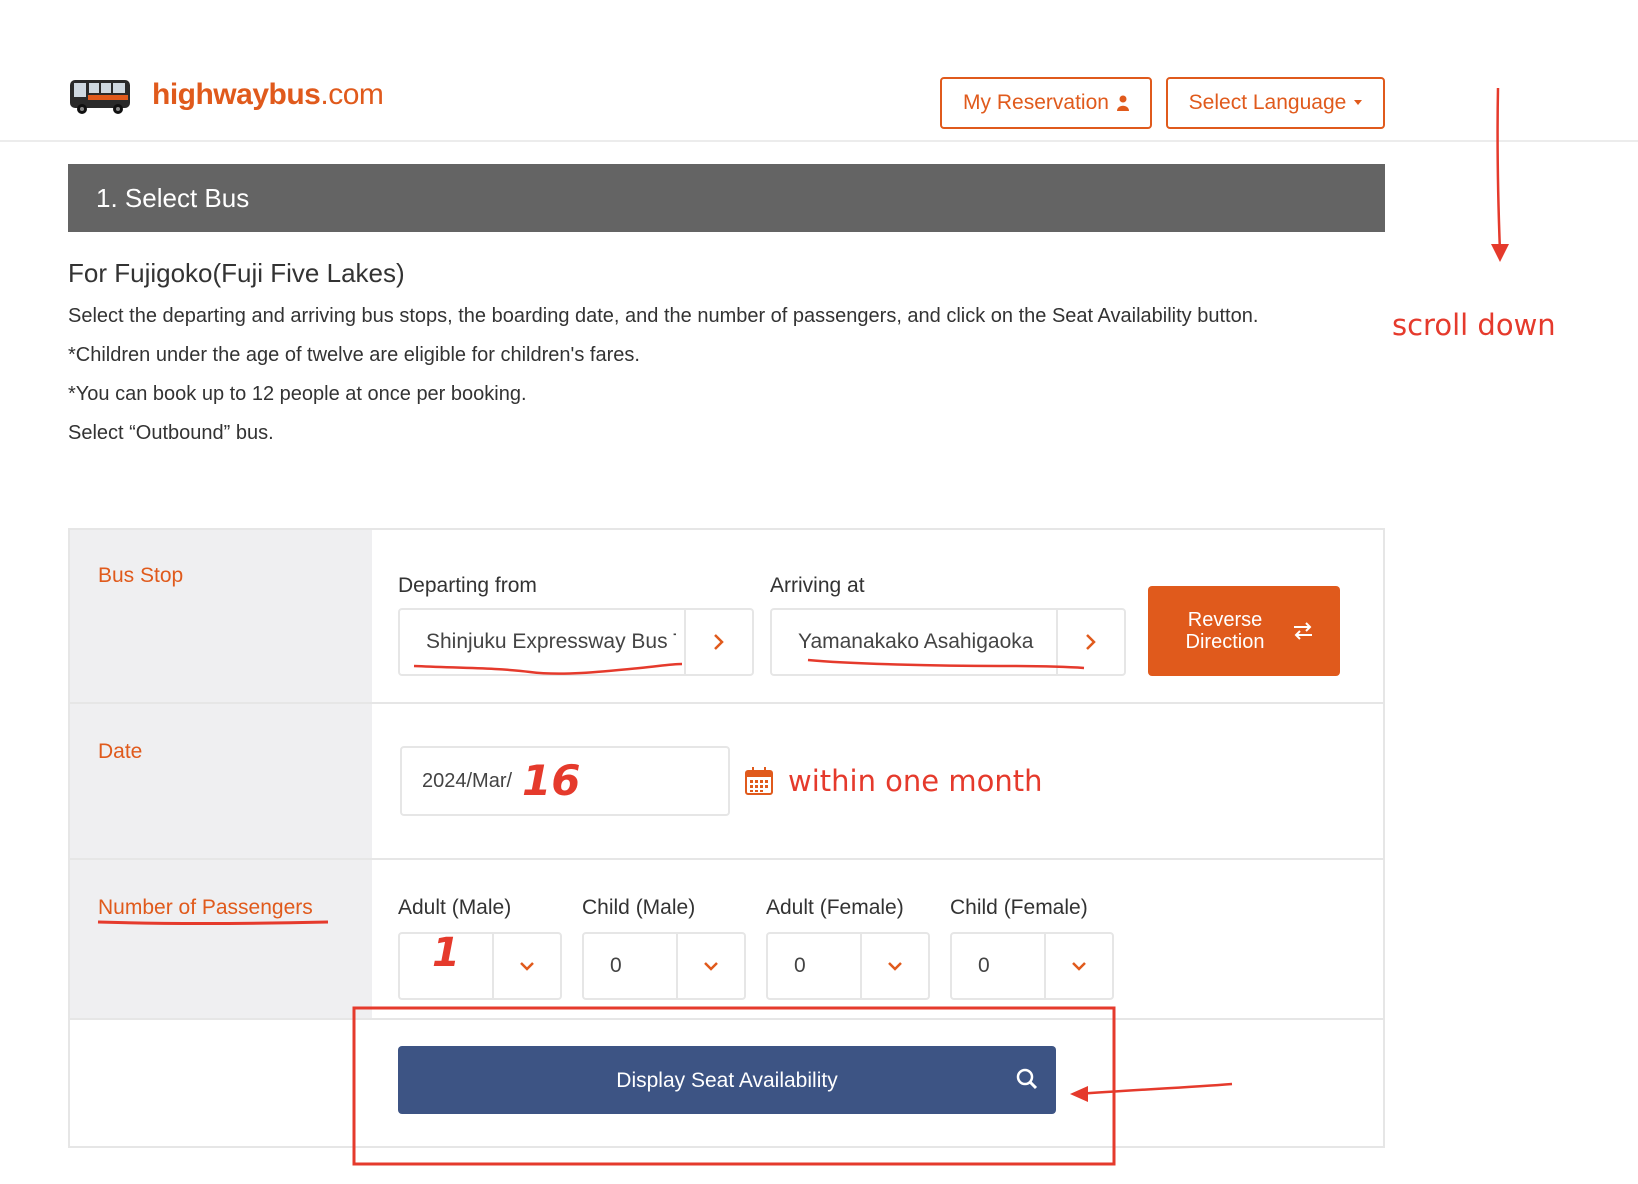  I want to click on bus-stop-label: Bus Stop, so click(141, 575).